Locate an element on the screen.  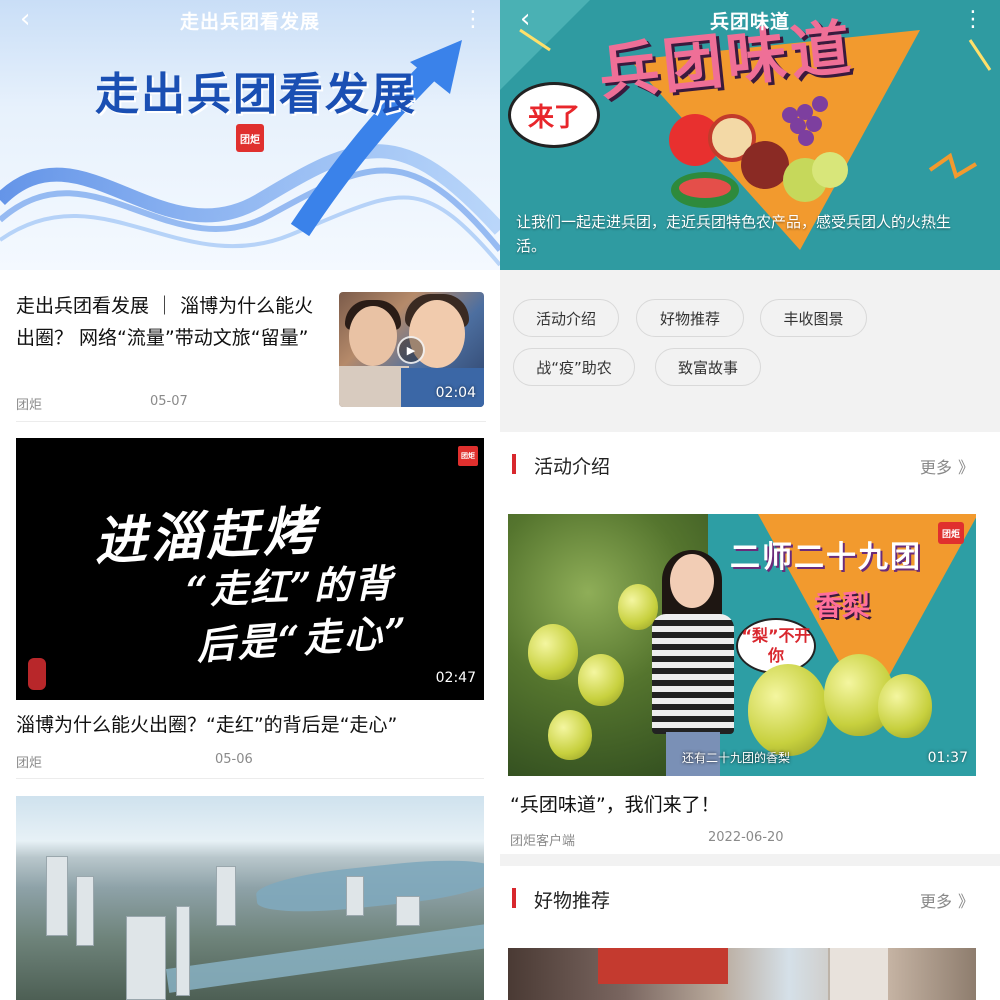
seal-stamp-icon is located at coordinates (37, 674).